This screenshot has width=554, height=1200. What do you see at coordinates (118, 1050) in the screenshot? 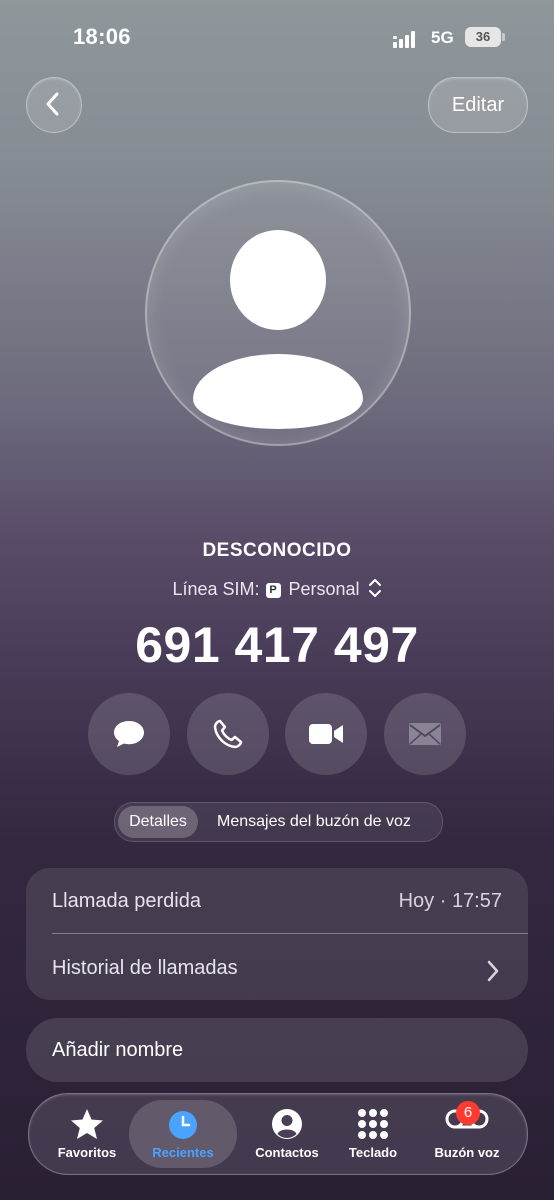
I see `add-name-label: Añadir nombre` at bounding box center [118, 1050].